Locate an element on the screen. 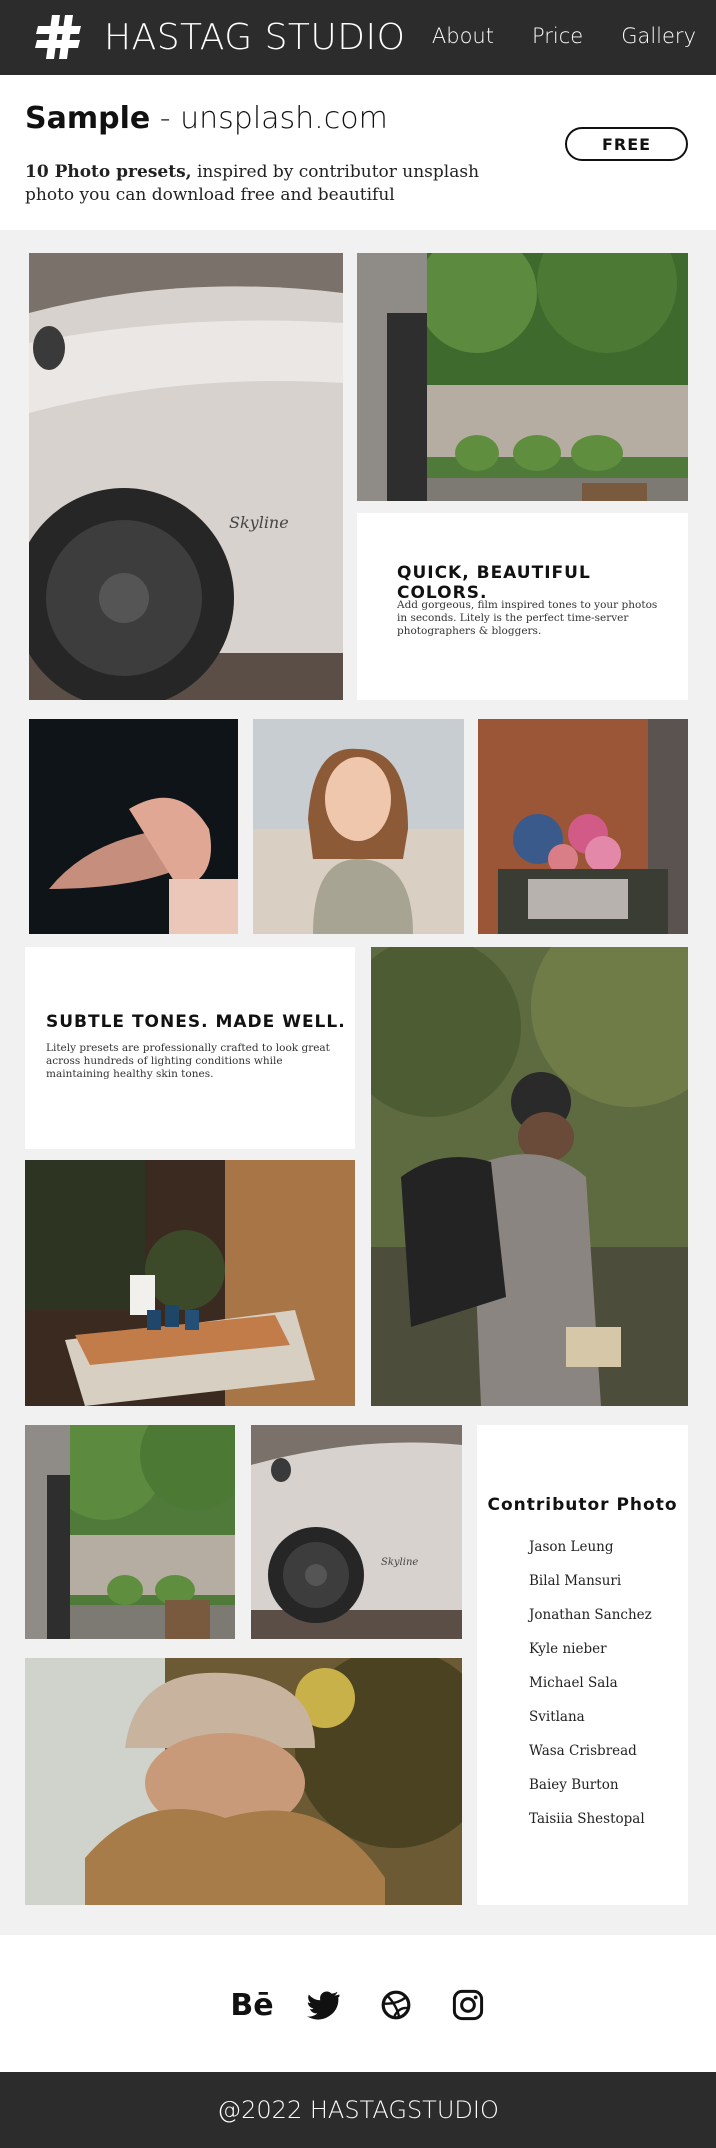  behance-icon: Bē is located at coordinates (252, 2005).